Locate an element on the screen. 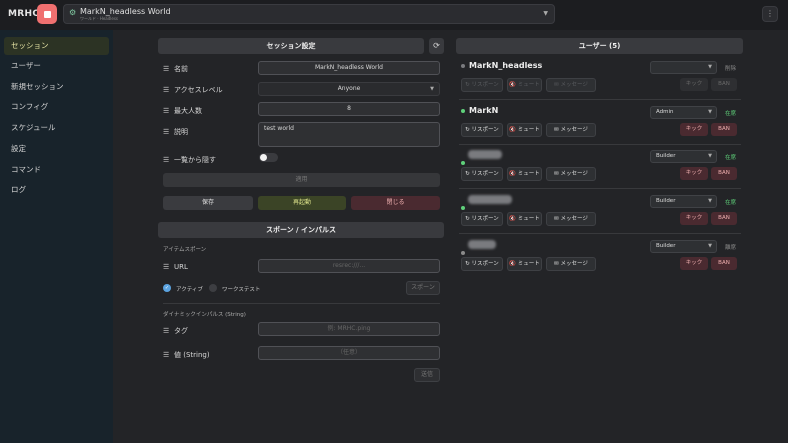 This screenshot has width=788, height=443. hide-from-list-toggle is located at coordinates (268, 157).